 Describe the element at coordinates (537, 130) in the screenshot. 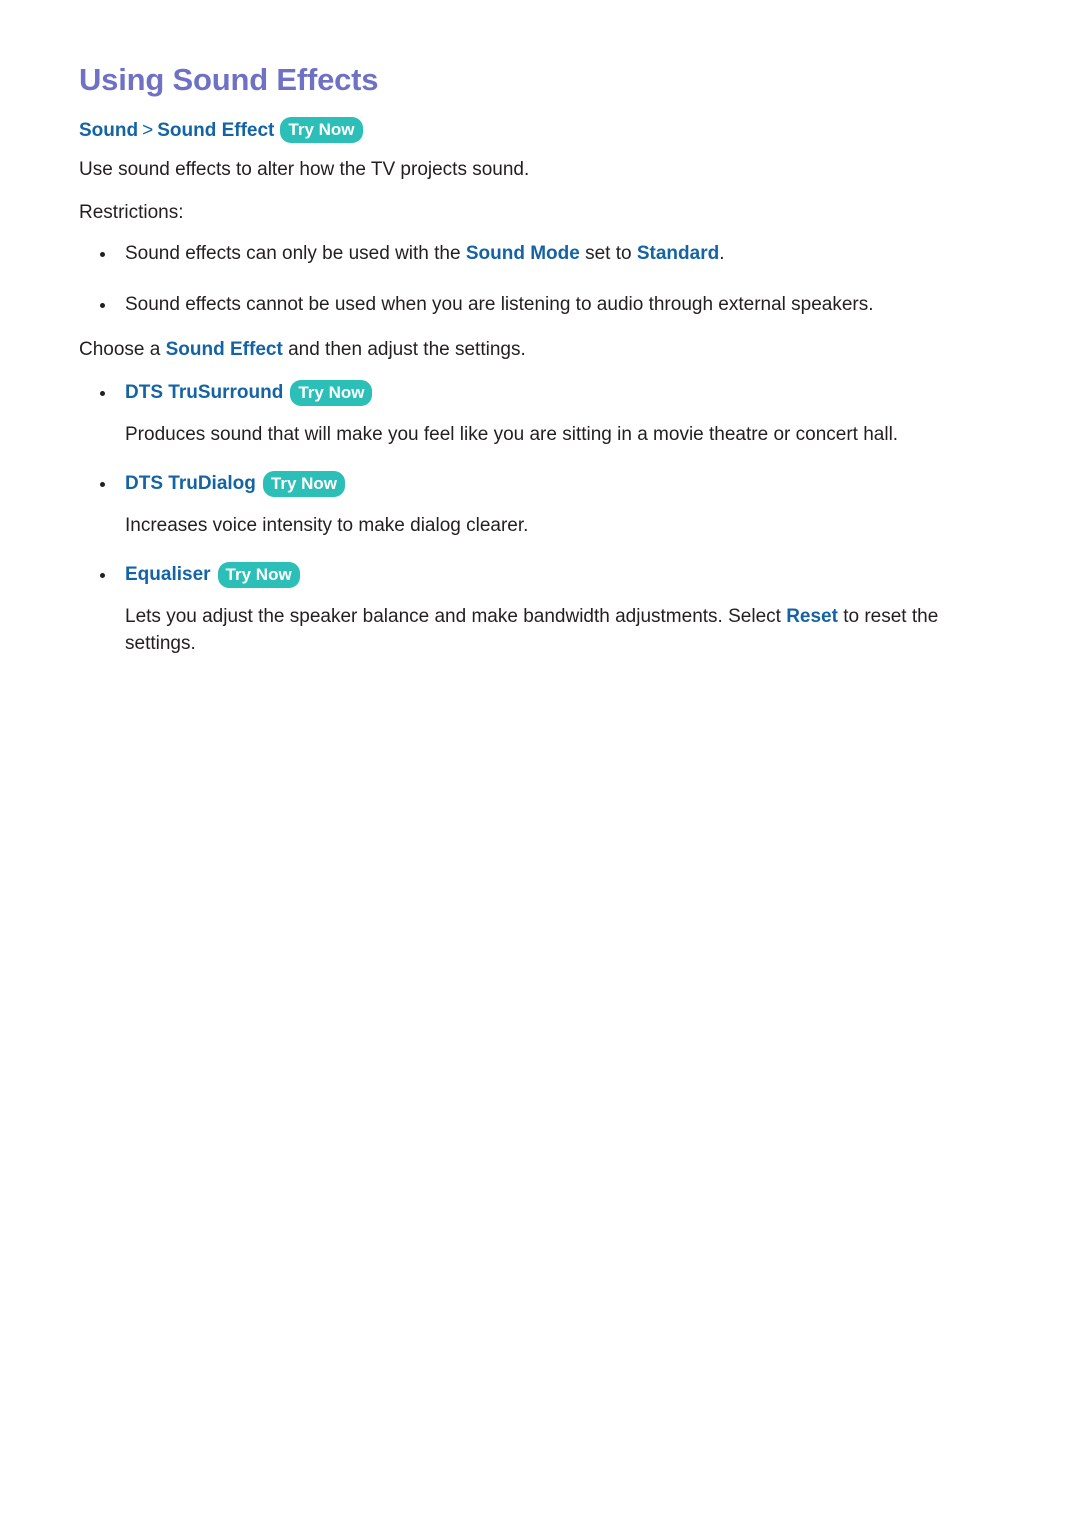

I see `breadcrumb: Sound > Sound Effect Try Now` at that location.